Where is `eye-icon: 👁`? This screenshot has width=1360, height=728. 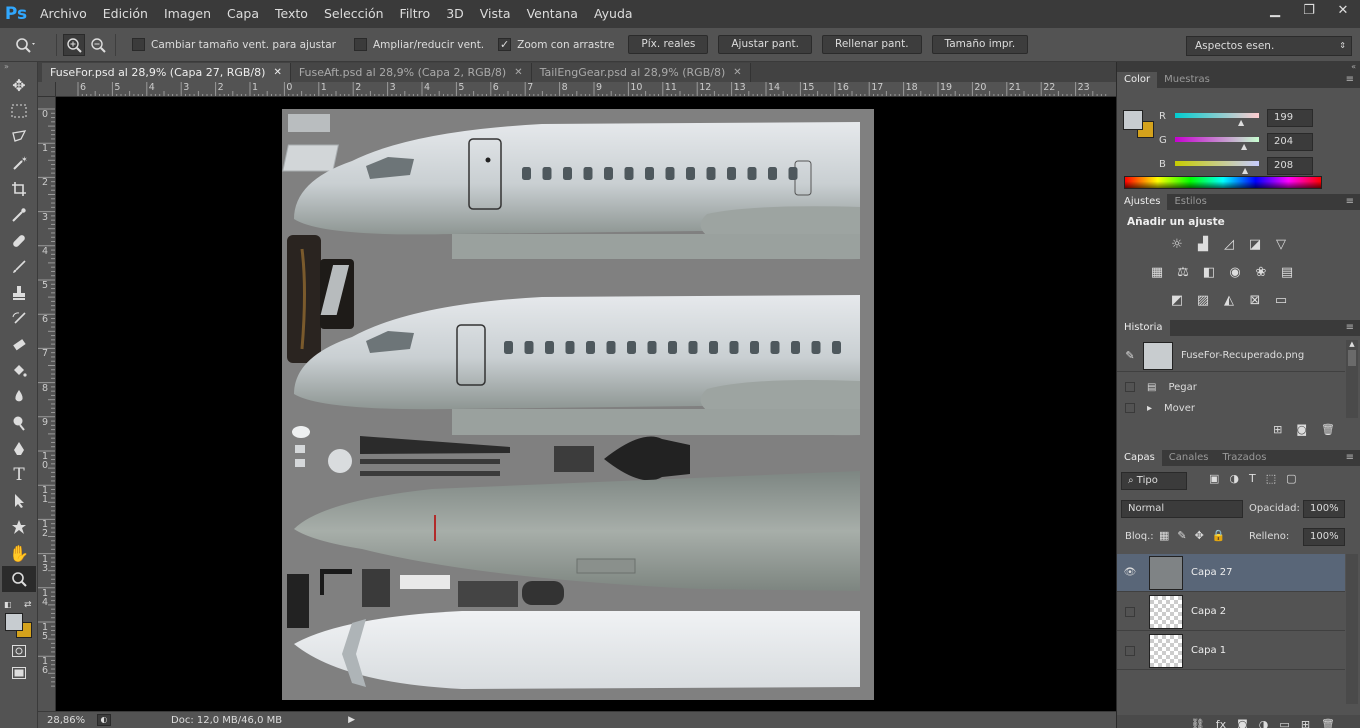
eye-icon: 👁 is located at coordinates (1130, 572).